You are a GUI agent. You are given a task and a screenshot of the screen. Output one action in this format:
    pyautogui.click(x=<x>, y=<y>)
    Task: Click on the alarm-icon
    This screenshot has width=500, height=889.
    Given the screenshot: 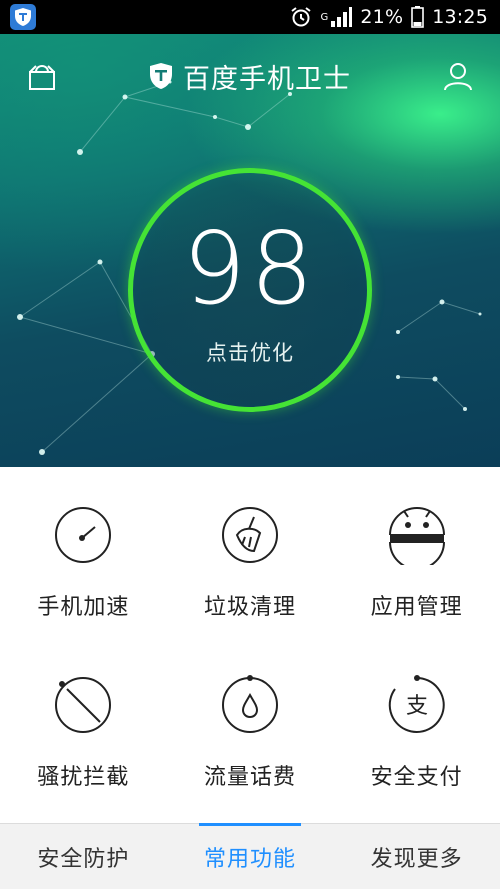 What is the action you would take?
    pyautogui.click(x=301, y=17)
    